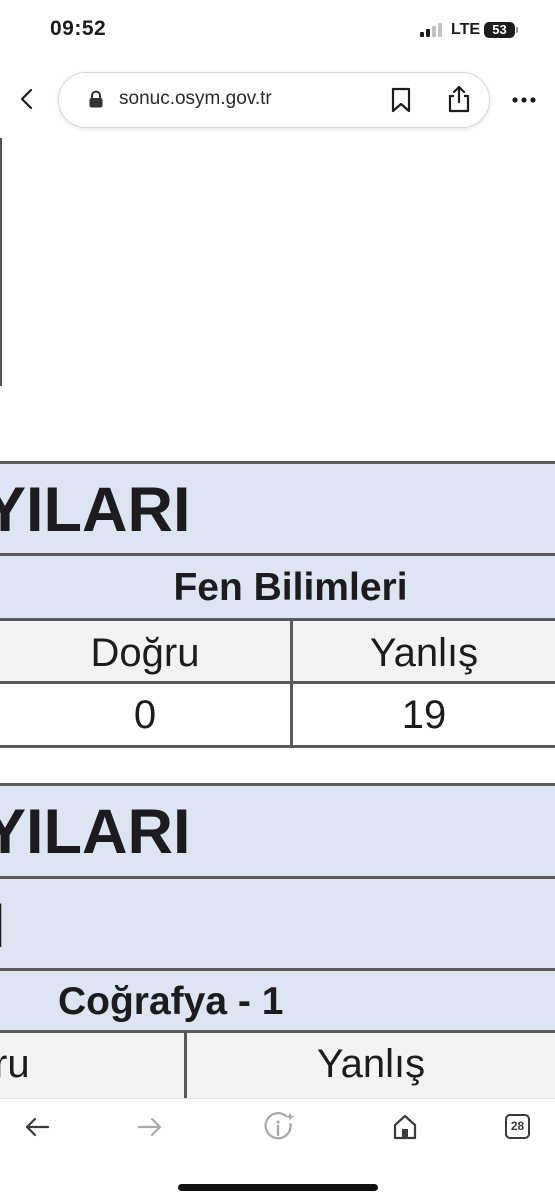  I want to click on url-text: sonuc.osym.gov.tr, so click(195, 99).